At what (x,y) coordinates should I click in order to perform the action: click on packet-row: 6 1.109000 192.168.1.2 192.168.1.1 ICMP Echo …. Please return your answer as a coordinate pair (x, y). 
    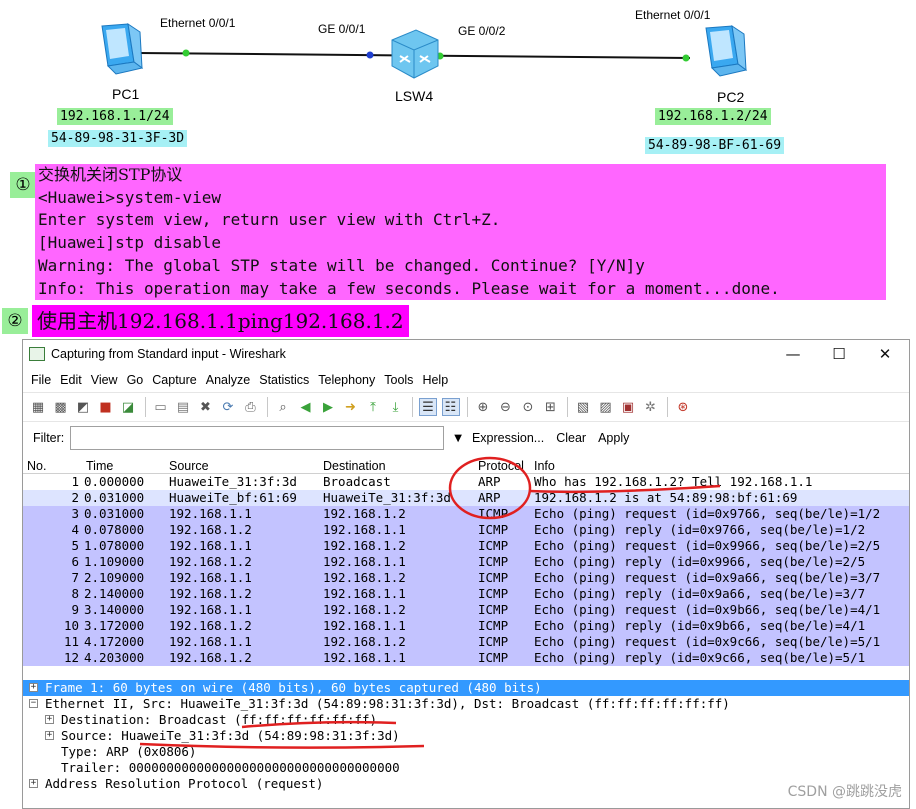
    Looking at the image, I should click on (466, 562).